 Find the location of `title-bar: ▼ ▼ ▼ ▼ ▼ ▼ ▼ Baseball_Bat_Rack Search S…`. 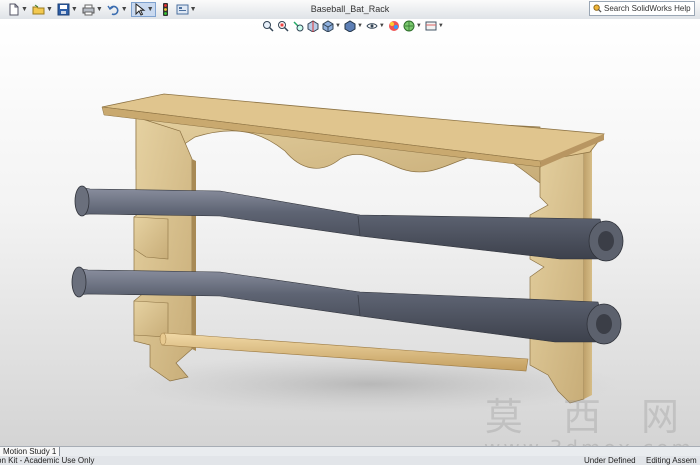

title-bar: ▼ ▼ ▼ ▼ ▼ ▼ ▼ Baseball_Bat_Rack Search S… is located at coordinates (350, 10).